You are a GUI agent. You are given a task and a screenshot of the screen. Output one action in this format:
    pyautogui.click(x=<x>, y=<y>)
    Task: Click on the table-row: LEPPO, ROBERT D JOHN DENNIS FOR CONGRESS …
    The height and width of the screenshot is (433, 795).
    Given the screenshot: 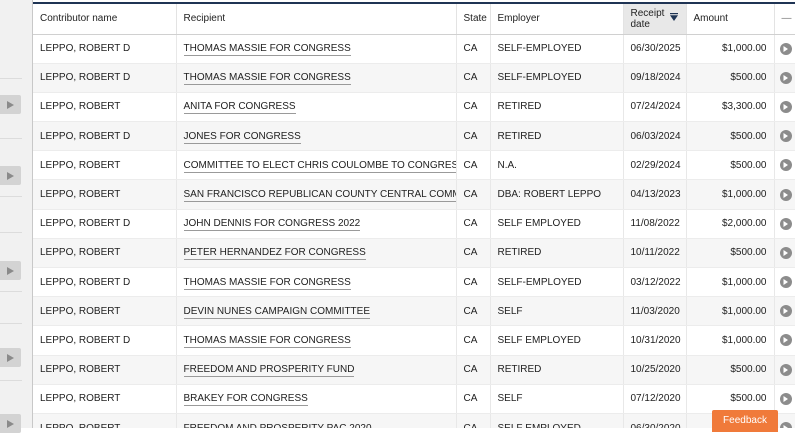 What is the action you would take?
    pyautogui.click(x=414, y=224)
    